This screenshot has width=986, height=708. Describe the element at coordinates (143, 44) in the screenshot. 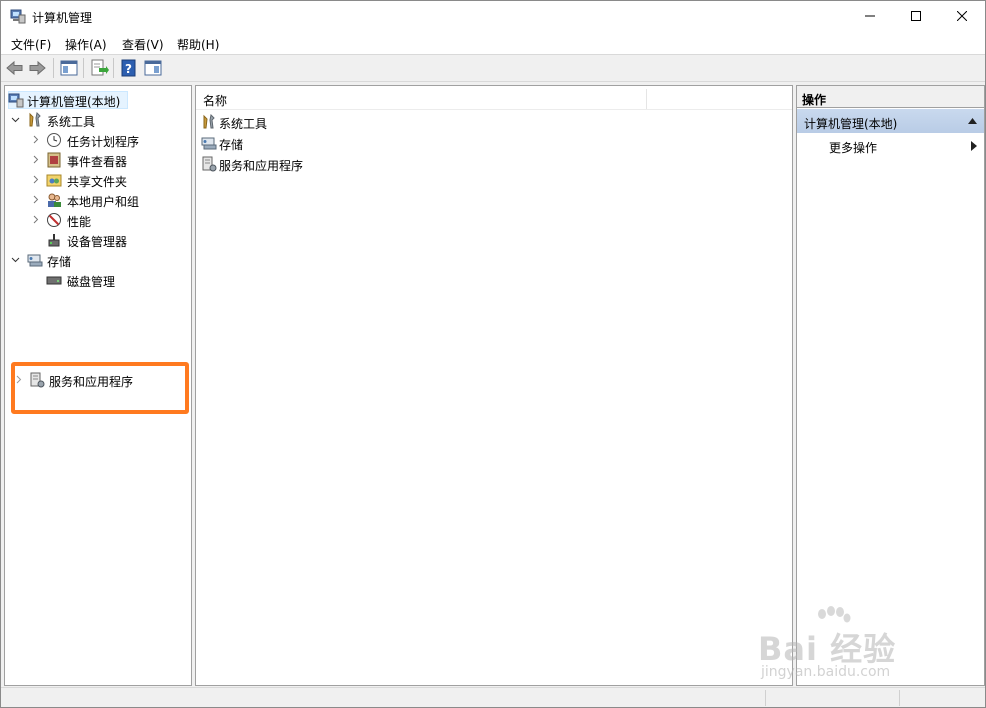

I see `menu-view: 查看(V)` at that location.